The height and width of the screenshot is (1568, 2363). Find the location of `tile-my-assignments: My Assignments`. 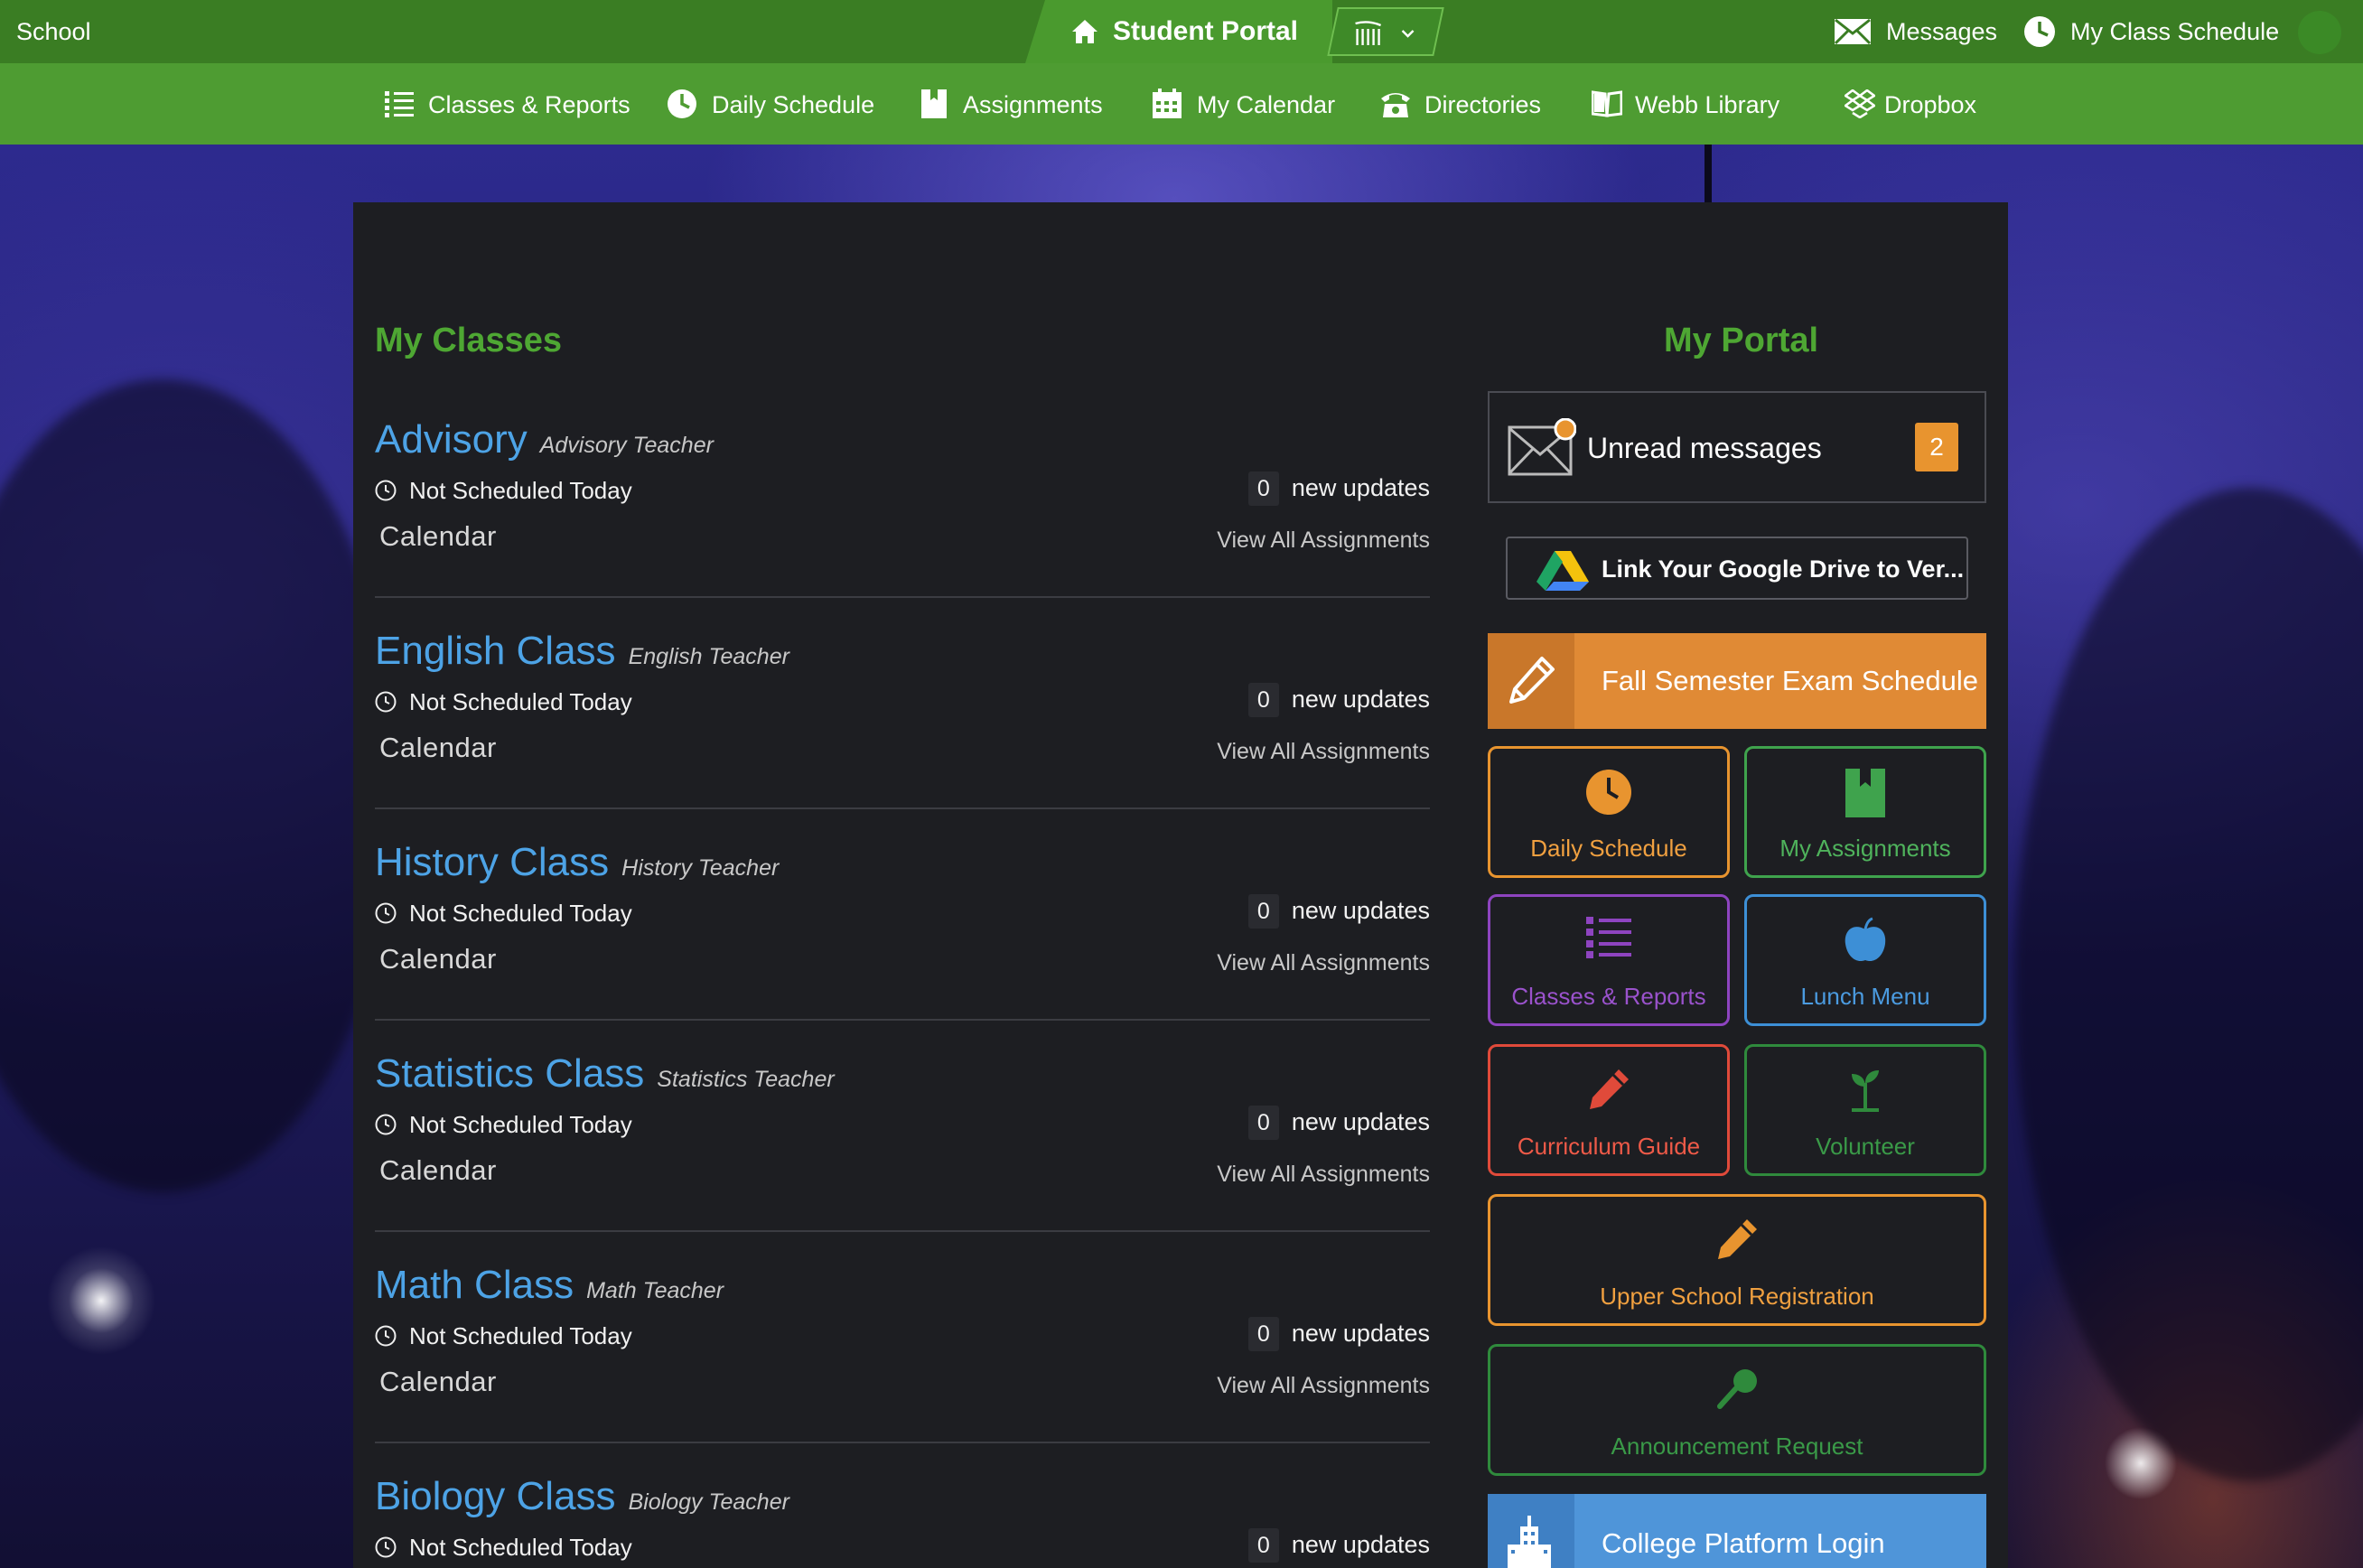

tile-my-assignments: My Assignments is located at coordinates (1865, 812).